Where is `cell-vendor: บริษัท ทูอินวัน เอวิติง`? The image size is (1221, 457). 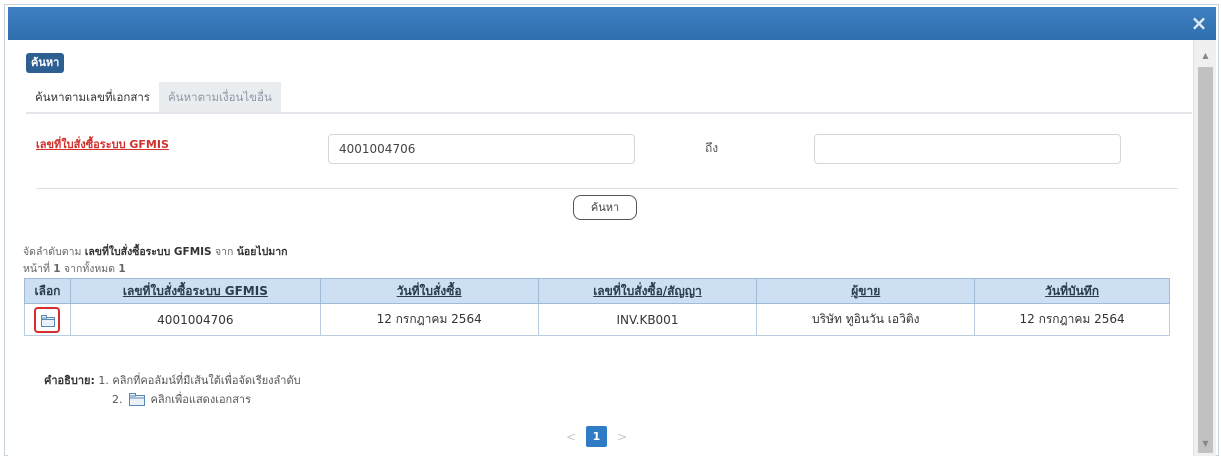 cell-vendor: บริษัท ทูอินวัน เอวิติง is located at coordinates (866, 319).